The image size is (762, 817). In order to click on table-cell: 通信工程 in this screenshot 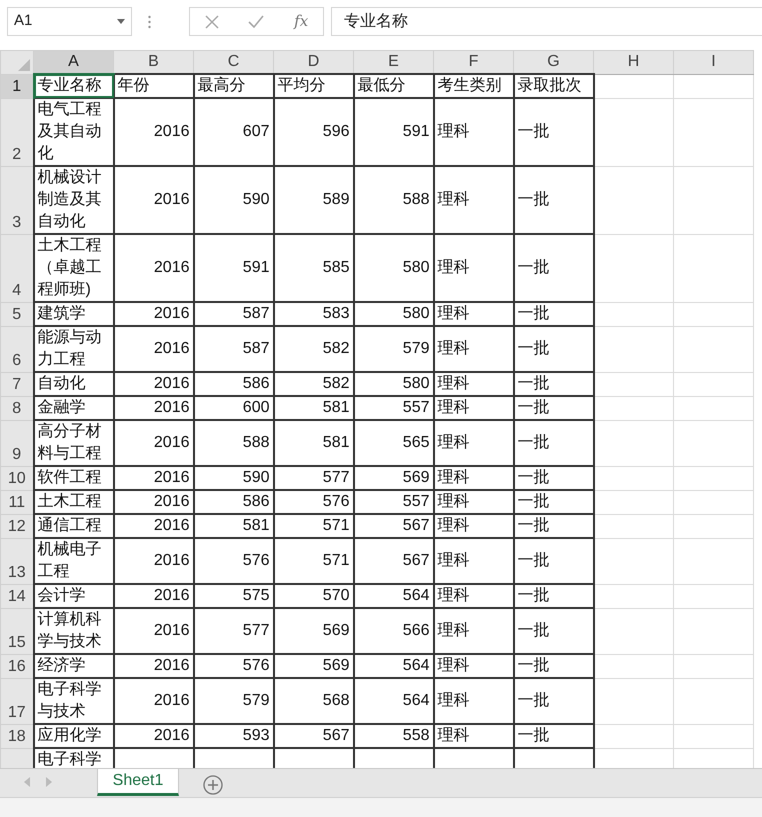, I will do `click(74, 526)`.